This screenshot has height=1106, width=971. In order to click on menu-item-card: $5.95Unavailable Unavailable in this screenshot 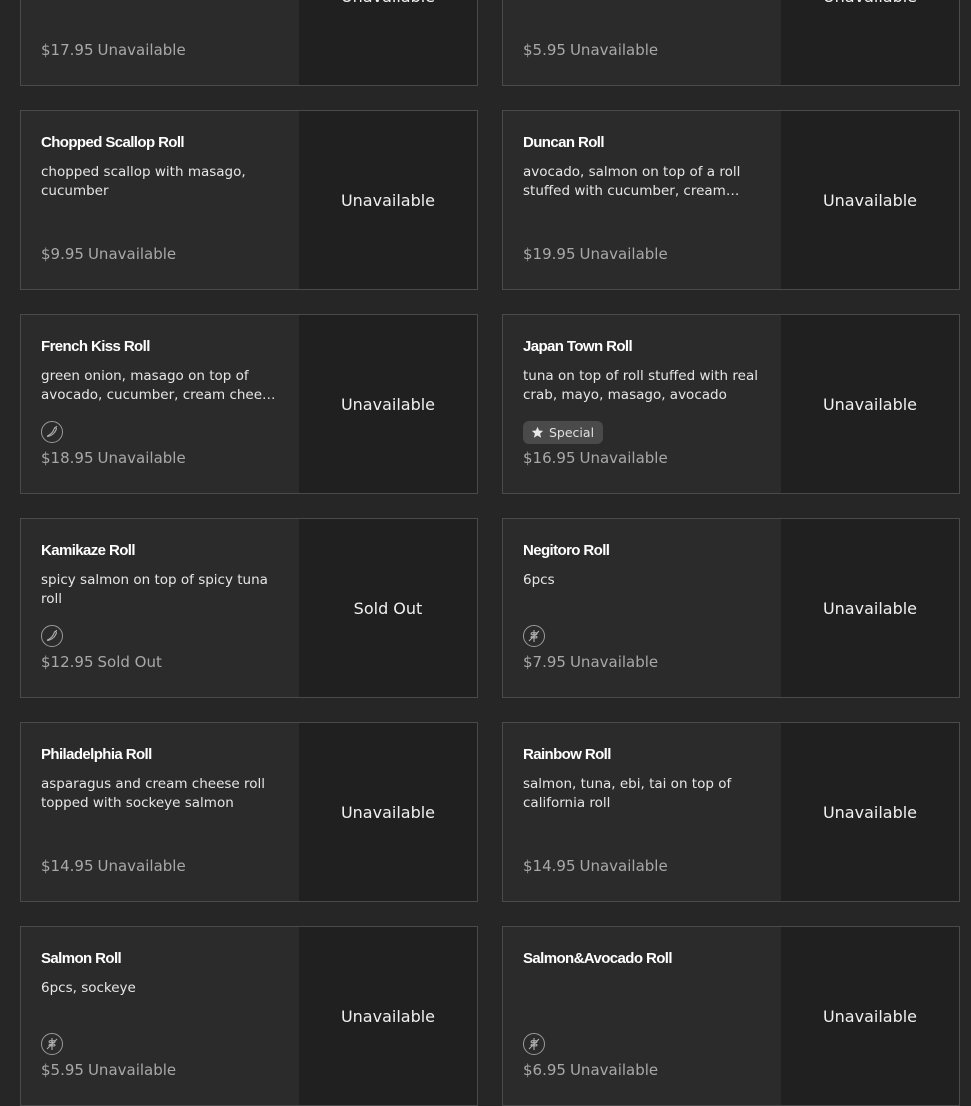, I will do `click(731, 43)`.